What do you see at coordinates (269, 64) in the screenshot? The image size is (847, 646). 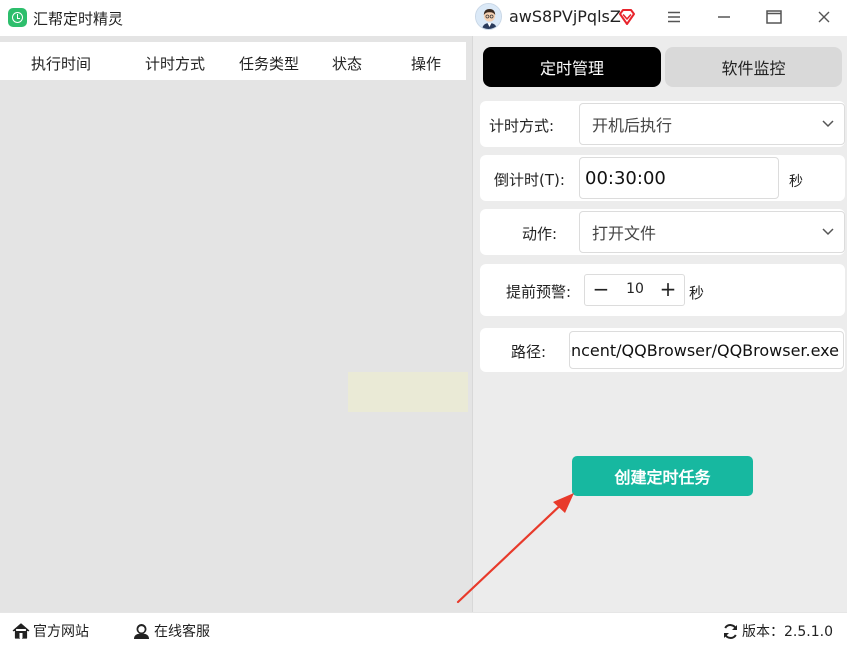 I see `column-header-task-type: 任务类型` at bounding box center [269, 64].